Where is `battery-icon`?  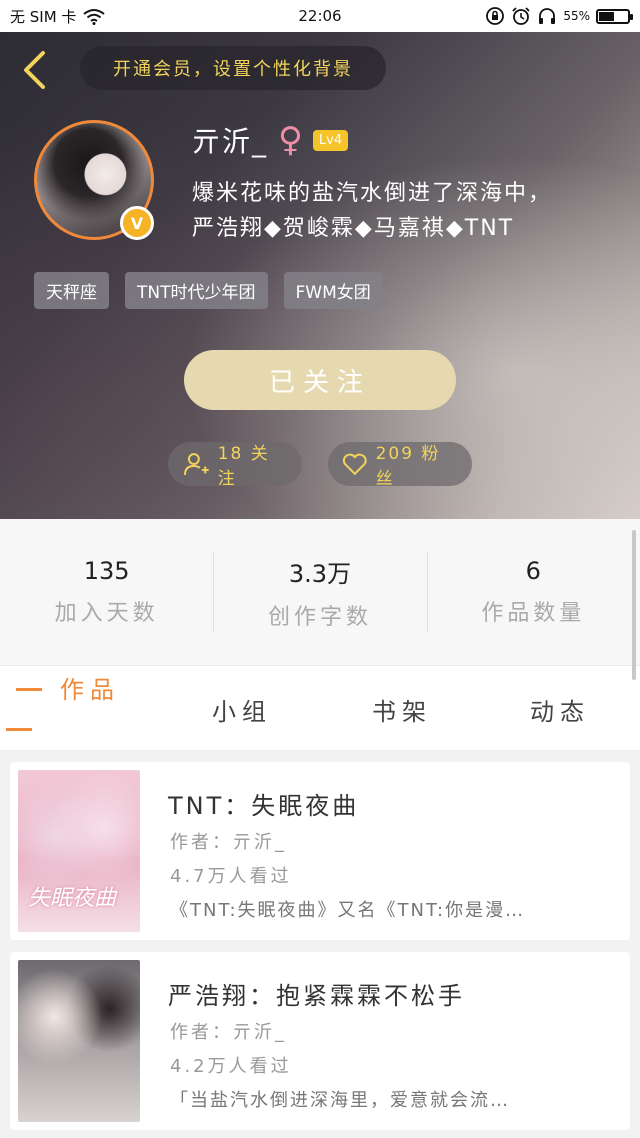
battery-icon is located at coordinates (614, 16).